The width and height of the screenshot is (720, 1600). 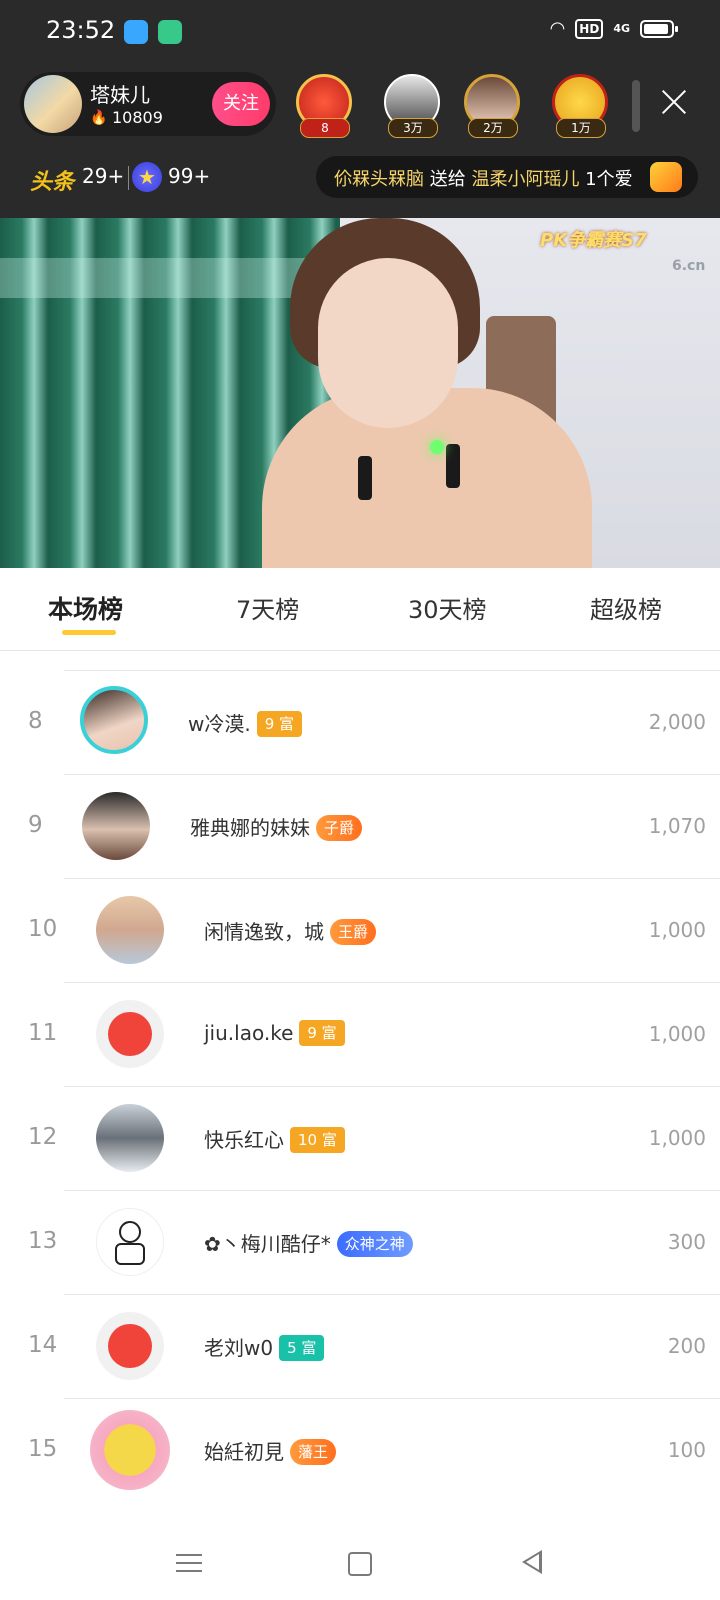 What do you see at coordinates (189, 1563) in the screenshot?
I see `menu-icon` at bounding box center [189, 1563].